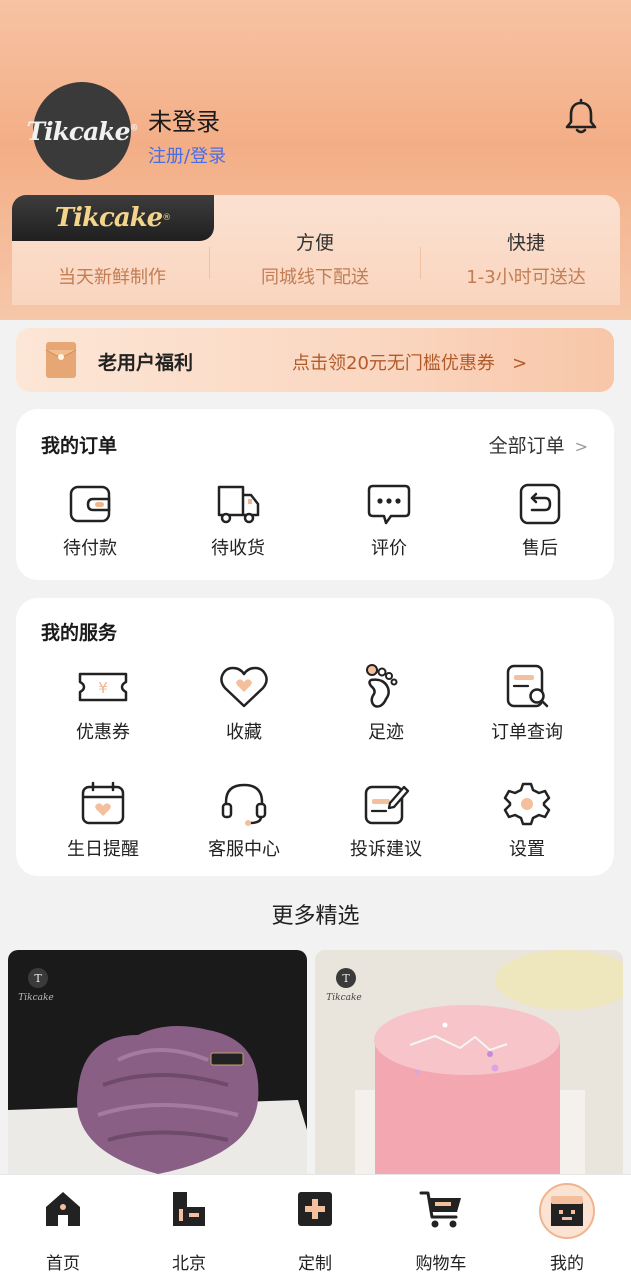  What do you see at coordinates (90, 504) in the screenshot?
I see `wallet-icon` at bounding box center [90, 504].